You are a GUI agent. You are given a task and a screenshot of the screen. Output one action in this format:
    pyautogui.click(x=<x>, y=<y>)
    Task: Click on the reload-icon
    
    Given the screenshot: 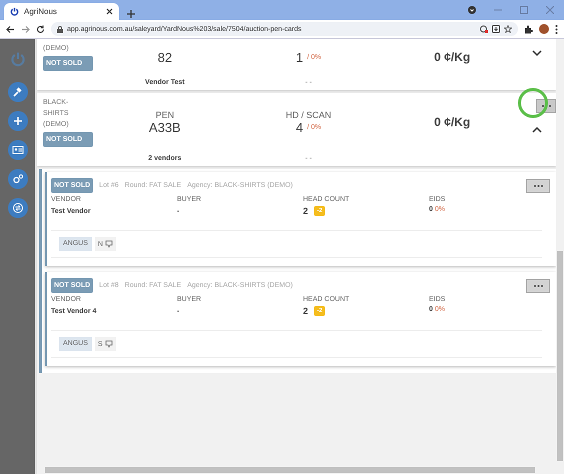 What is the action you would take?
    pyautogui.click(x=40, y=29)
    